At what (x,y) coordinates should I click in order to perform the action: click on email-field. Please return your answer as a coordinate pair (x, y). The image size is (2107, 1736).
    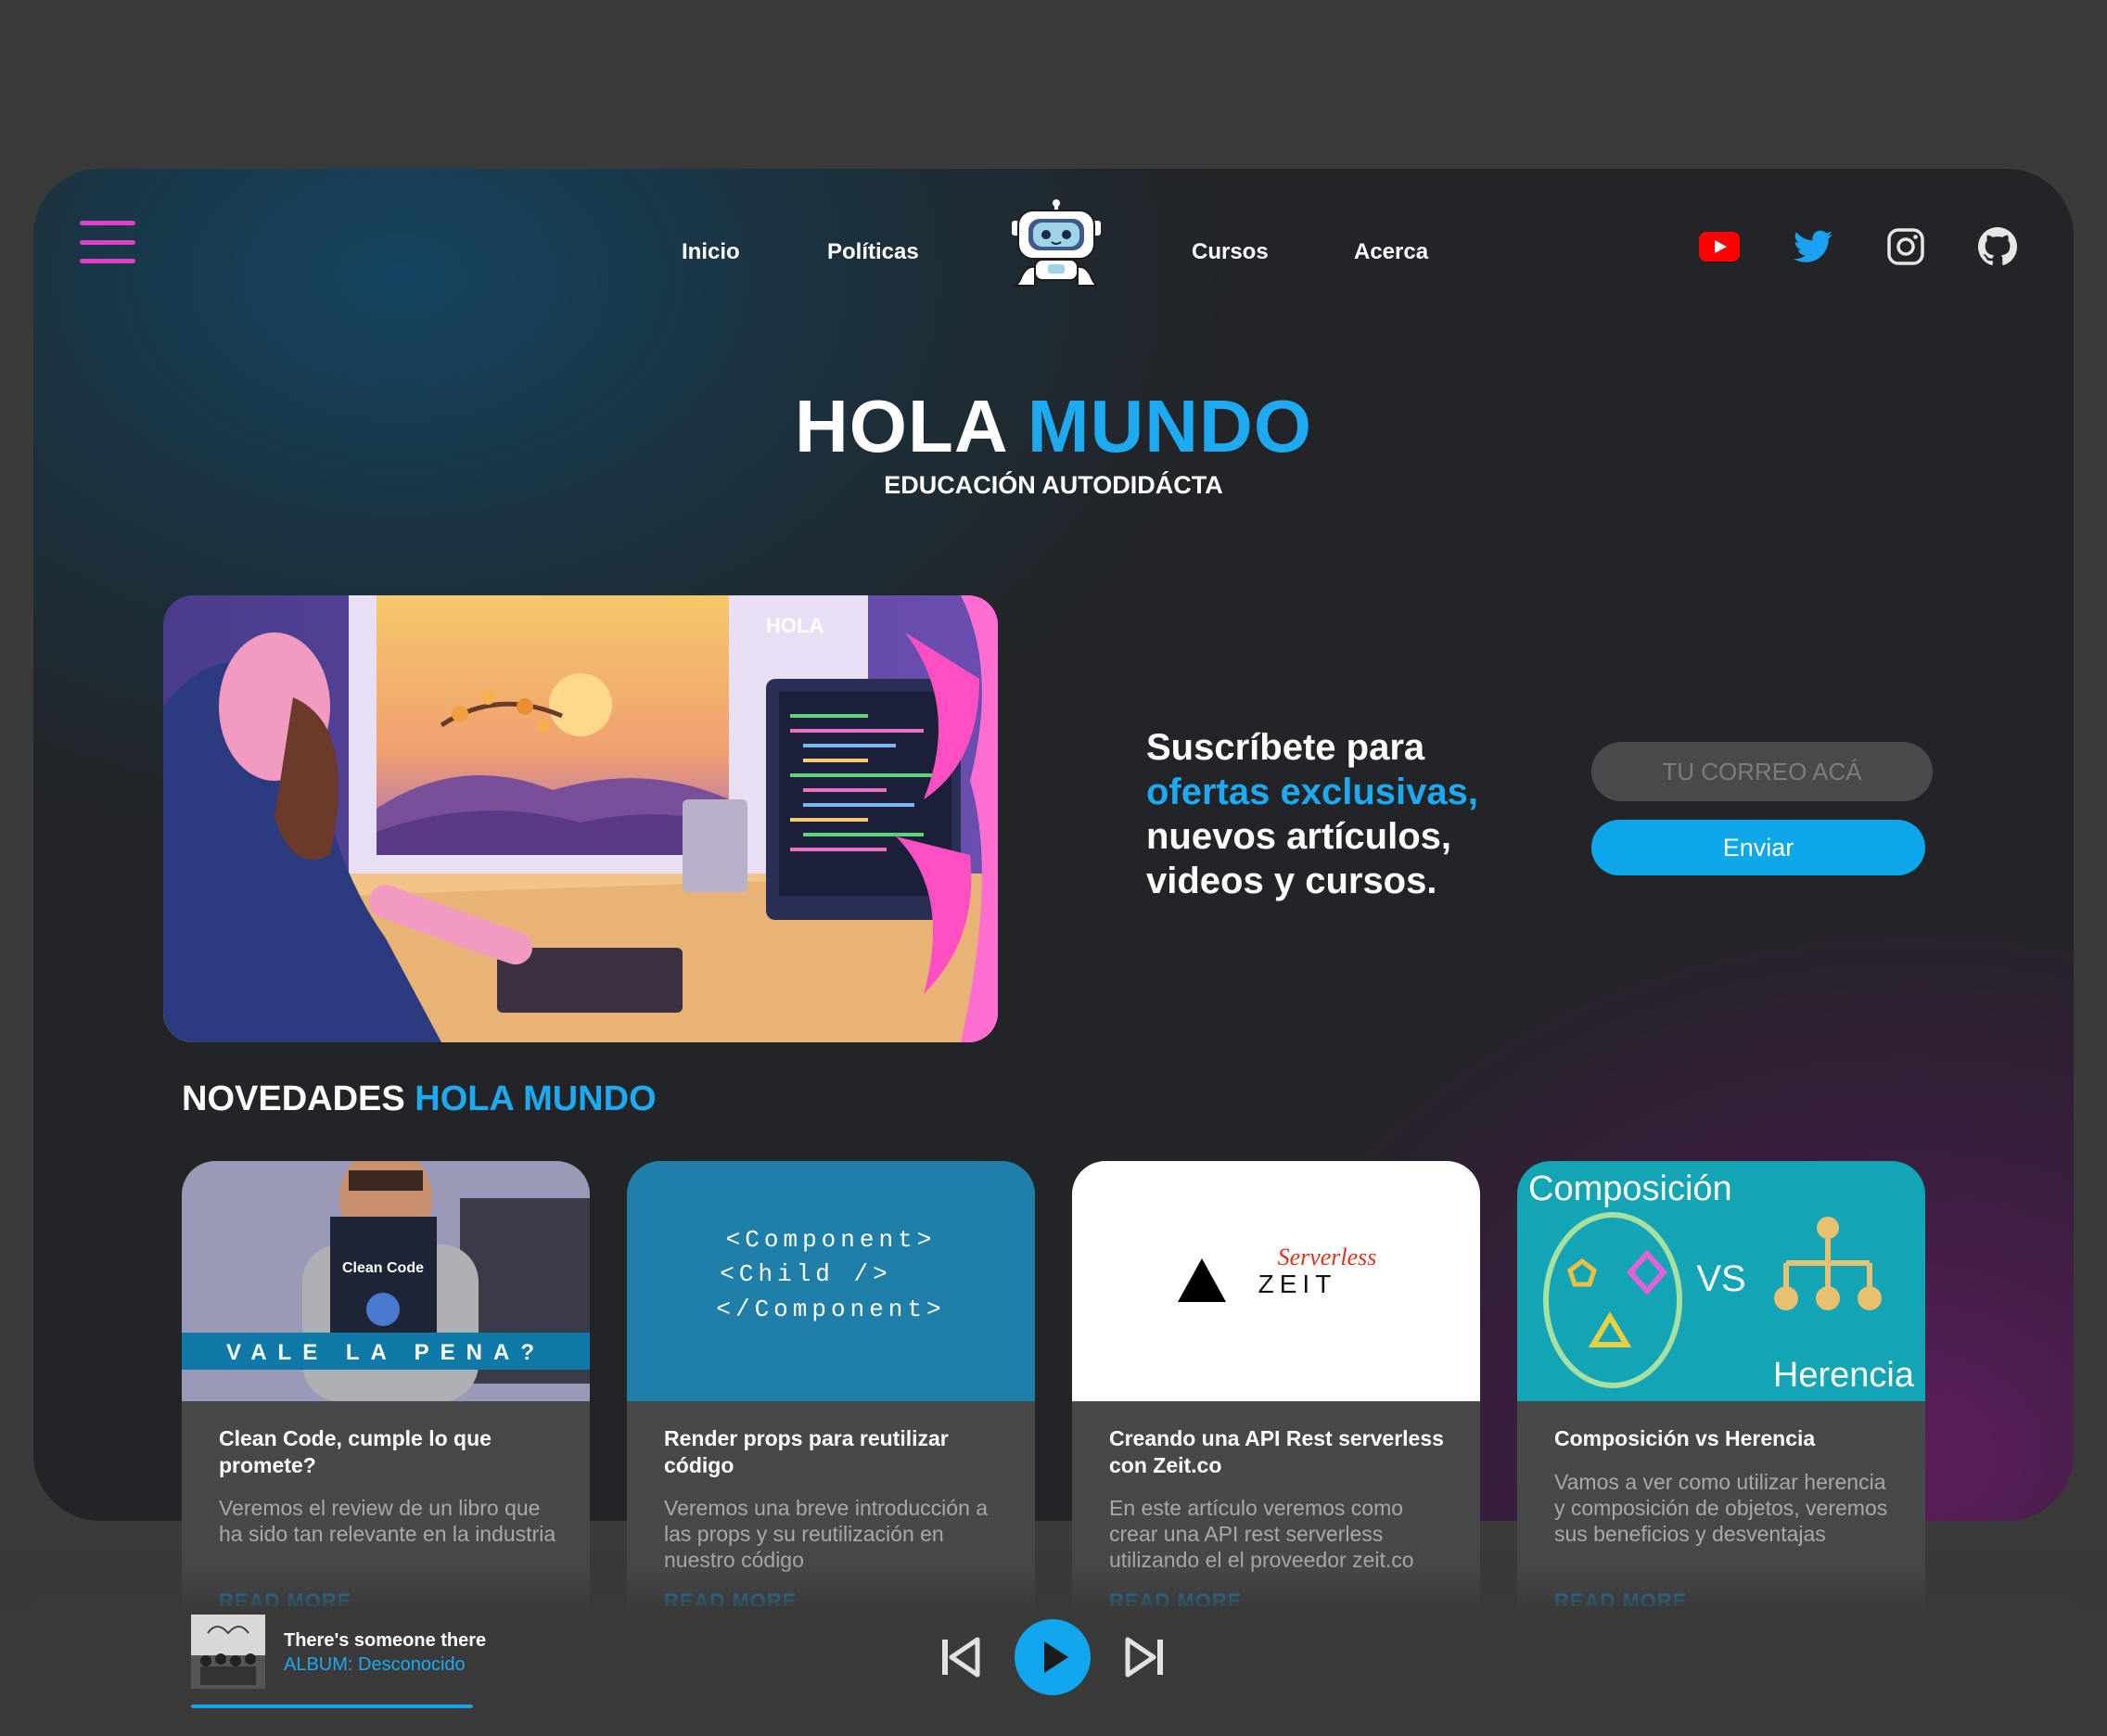
    Looking at the image, I should click on (1762, 771).